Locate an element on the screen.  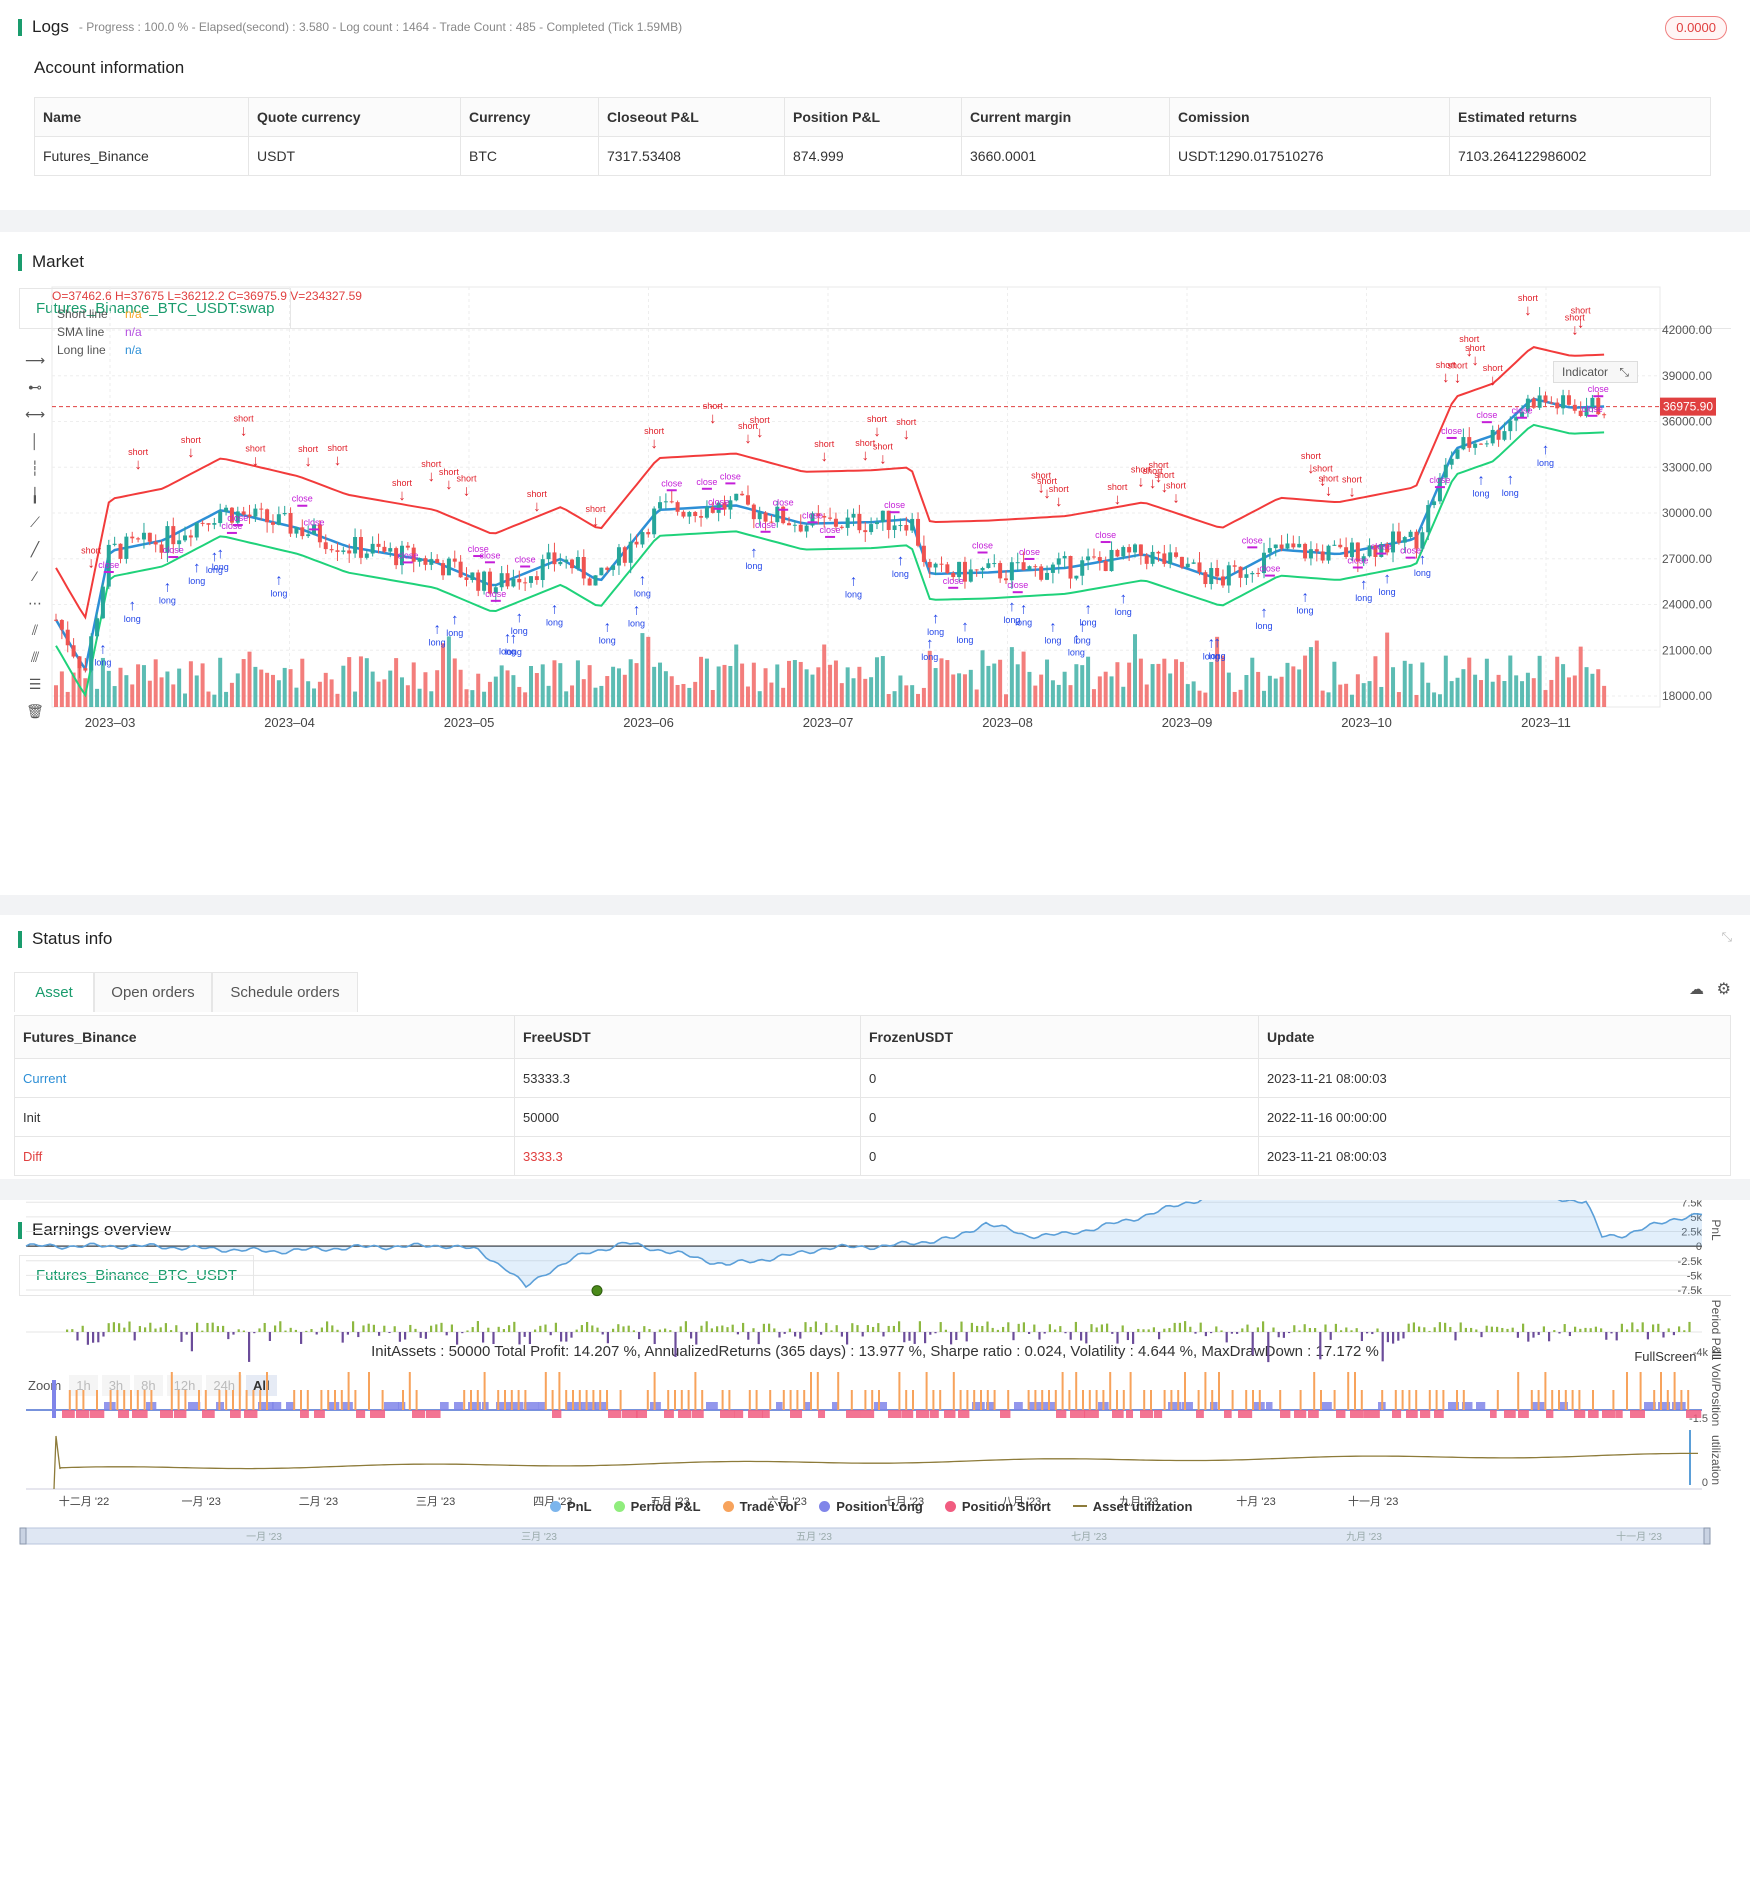
legend-item-position-long: Position Long is located at coordinates (871, 1506).